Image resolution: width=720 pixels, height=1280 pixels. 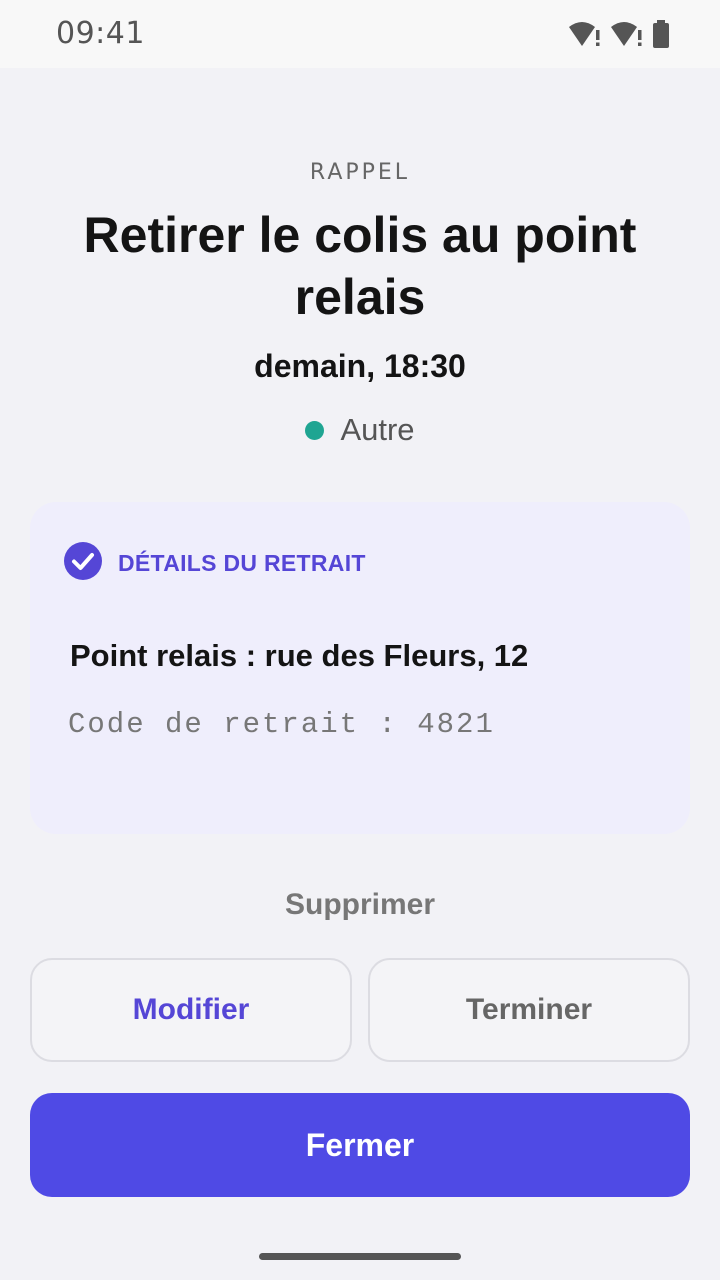 What do you see at coordinates (360, 34) in the screenshot?
I see `status-bar: 09:41` at bounding box center [360, 34].